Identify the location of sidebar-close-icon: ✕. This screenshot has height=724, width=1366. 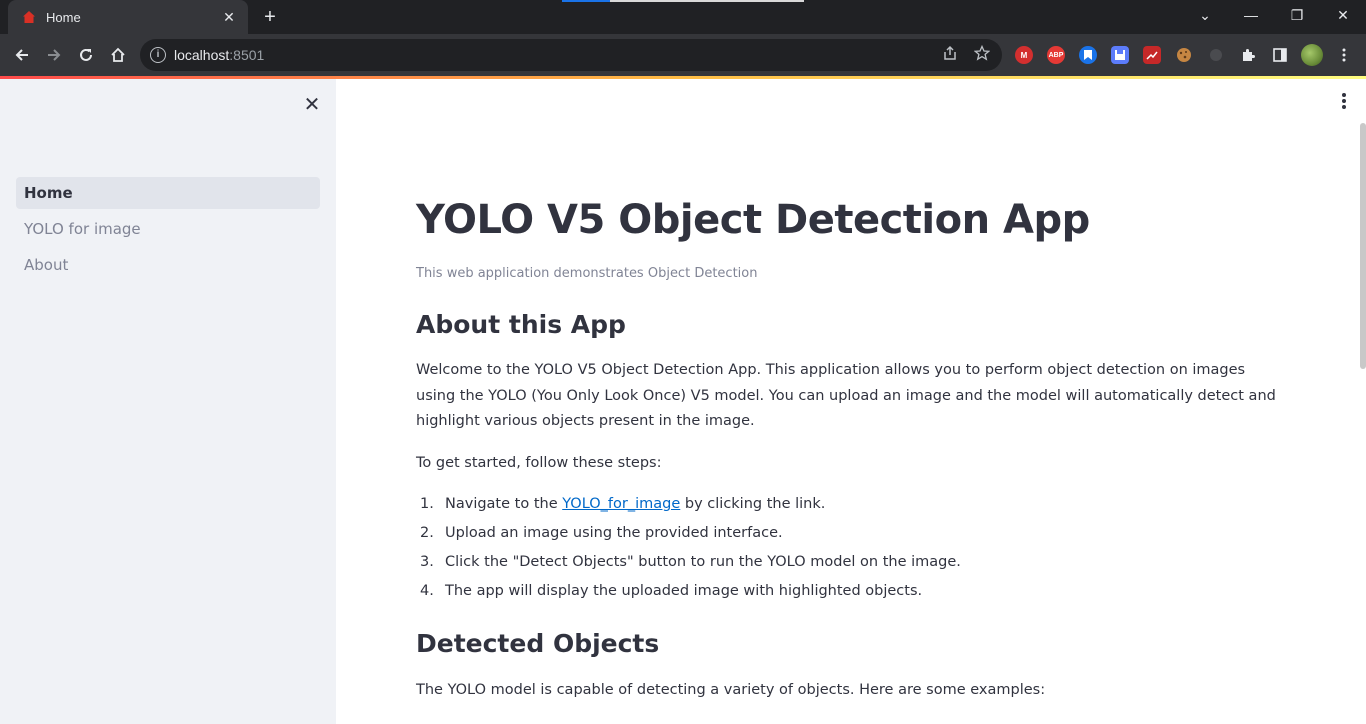
(312, 105).